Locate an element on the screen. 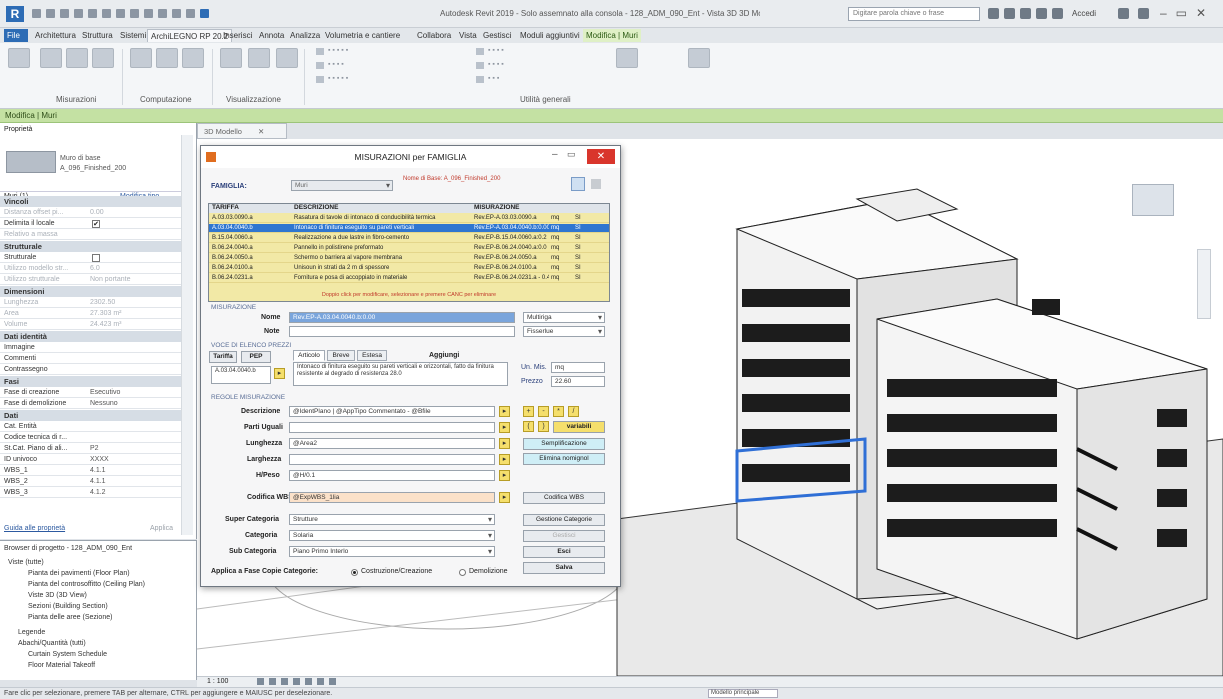 The height and width of the screenshot is (699, 1223). parti-field is located at coordinates (392, 427).